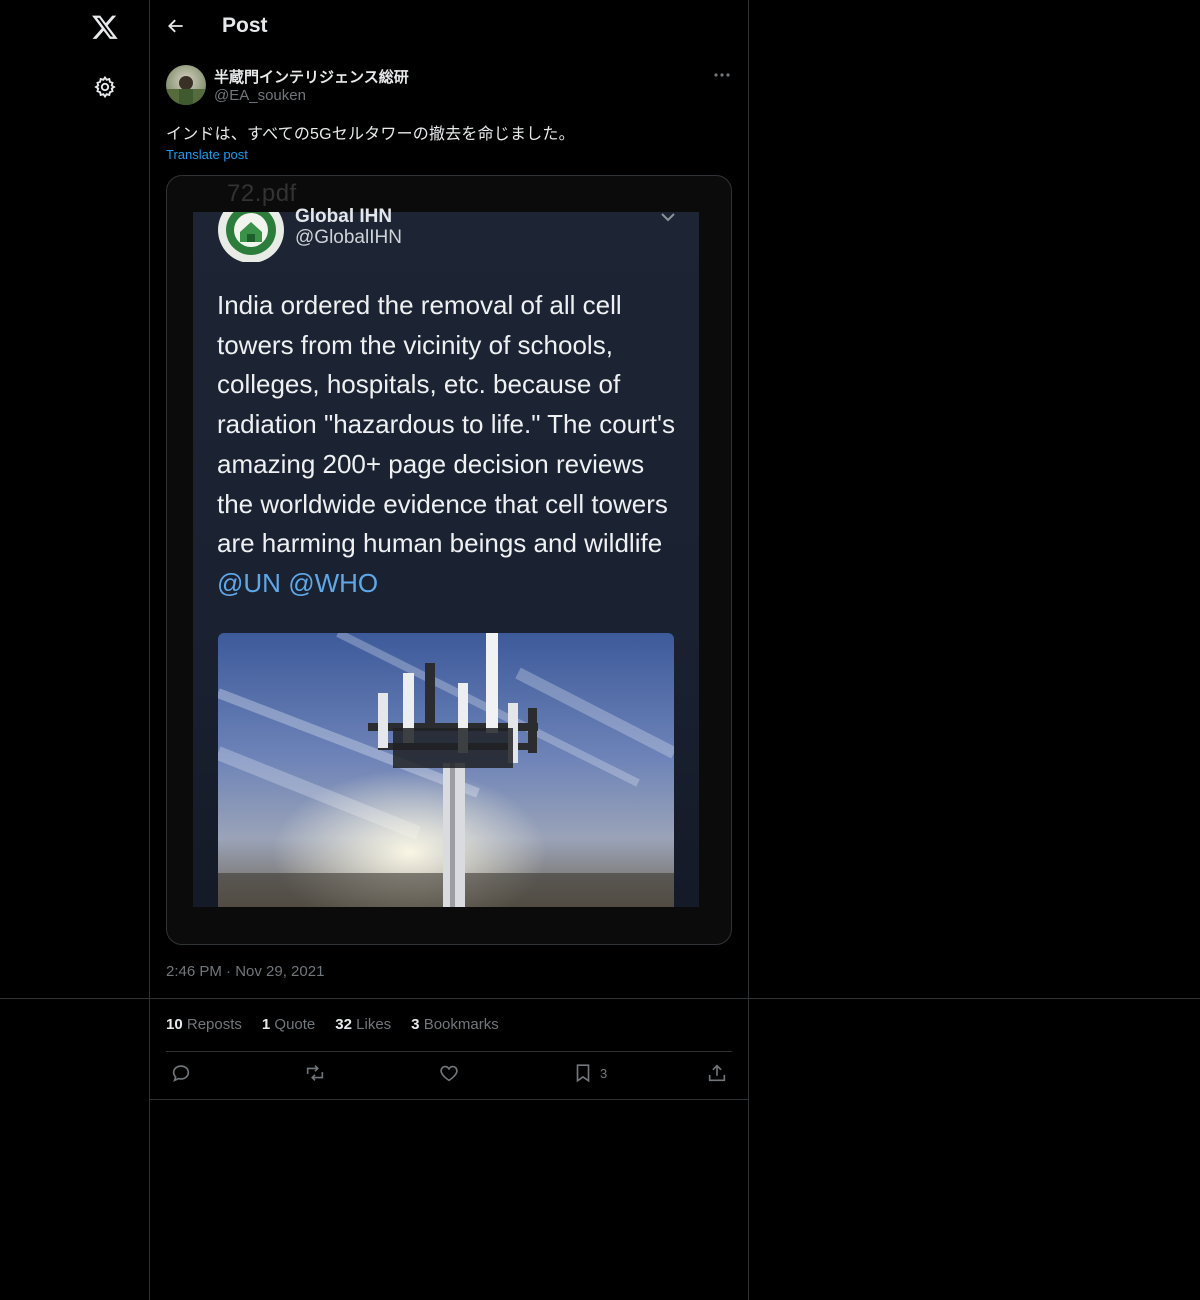 The height and width of the screenshot is (1300, 1200). I want to click on cell-tower-photo, so click(446, 770).